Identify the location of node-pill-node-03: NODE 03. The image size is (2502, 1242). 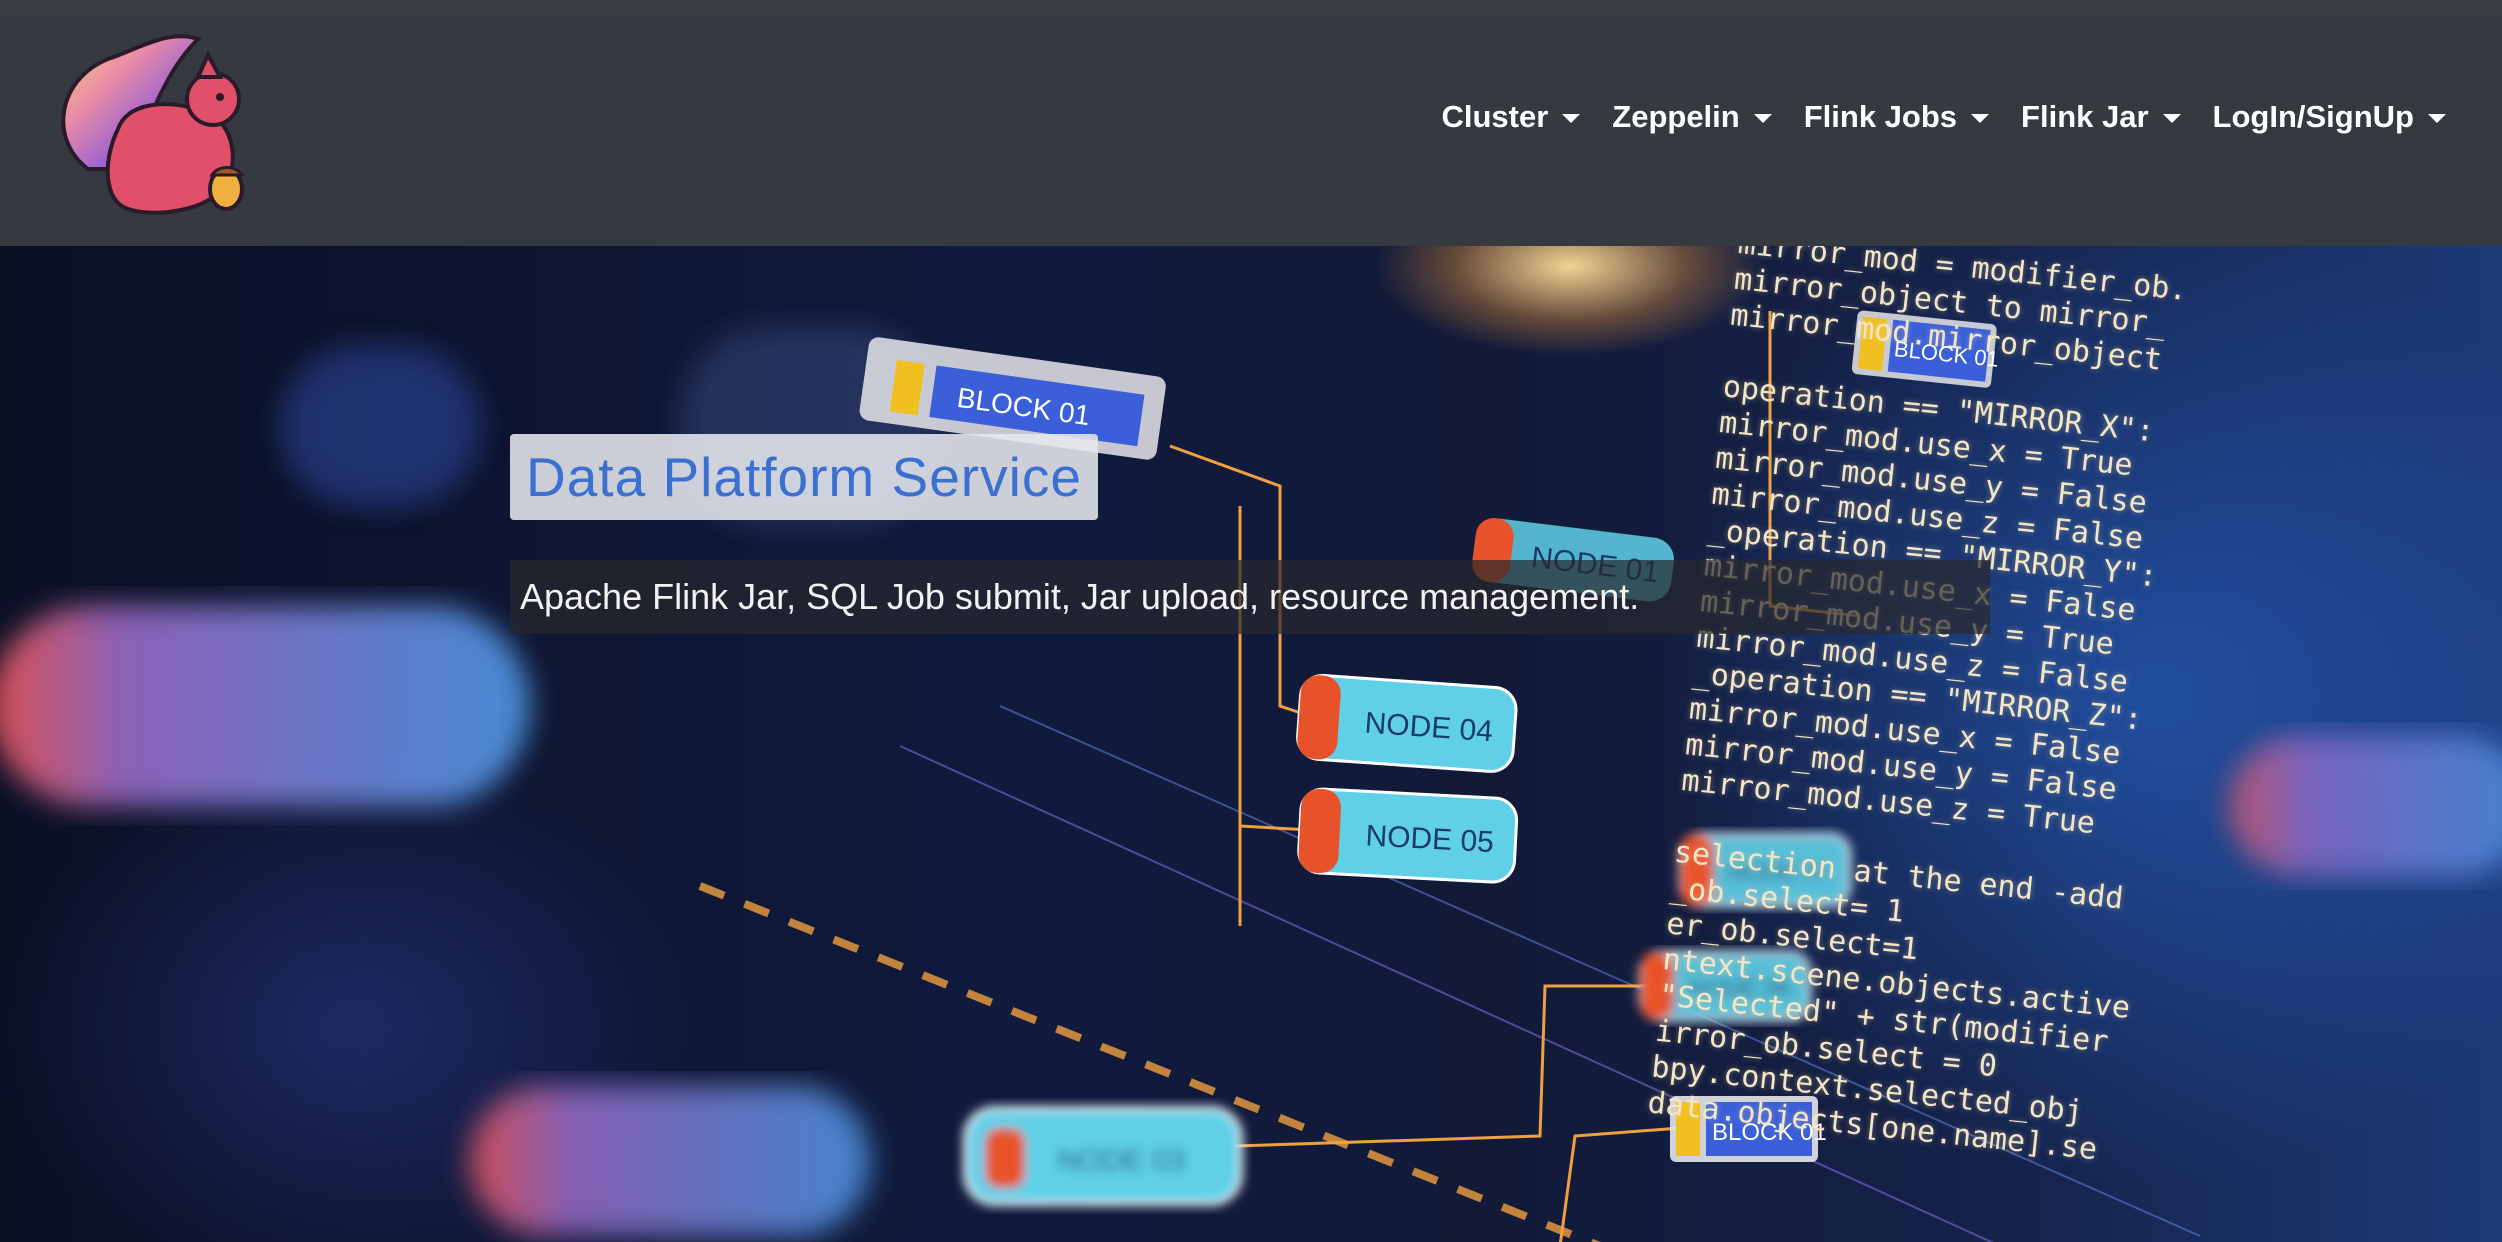
(1103, 1156).